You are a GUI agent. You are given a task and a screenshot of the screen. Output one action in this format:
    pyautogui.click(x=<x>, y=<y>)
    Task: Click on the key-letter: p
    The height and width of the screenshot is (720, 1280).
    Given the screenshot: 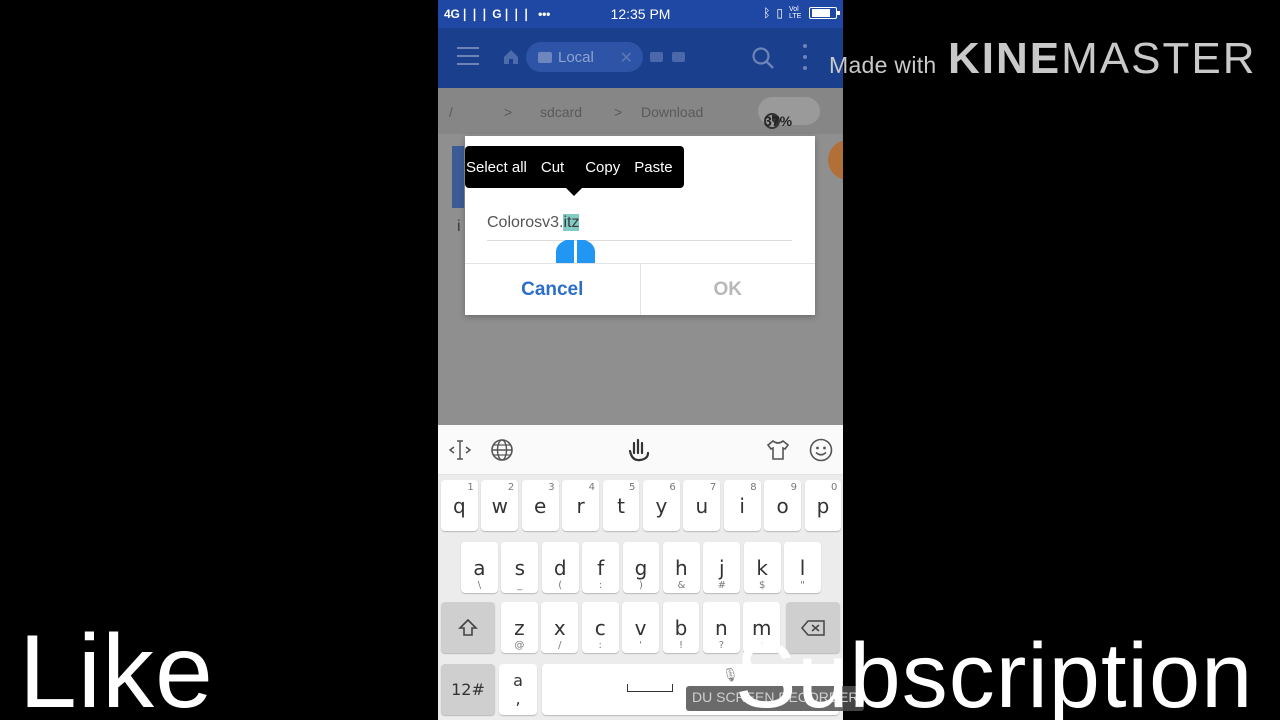 What is the action you would take?
    pyautogui.click(x=823, y=505)
    